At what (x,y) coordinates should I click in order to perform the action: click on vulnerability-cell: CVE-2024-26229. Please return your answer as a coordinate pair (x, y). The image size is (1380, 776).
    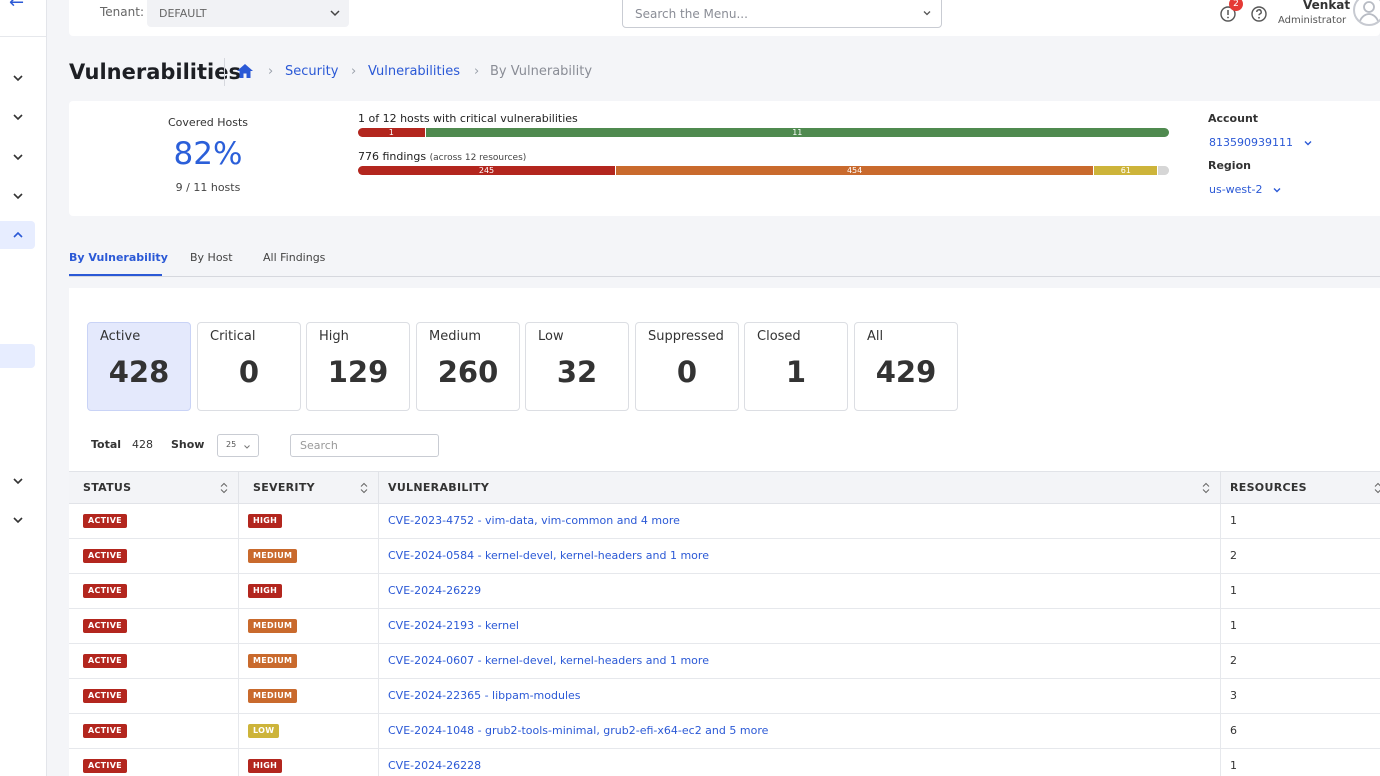
    Looking at the image, I should click on (800, 591).